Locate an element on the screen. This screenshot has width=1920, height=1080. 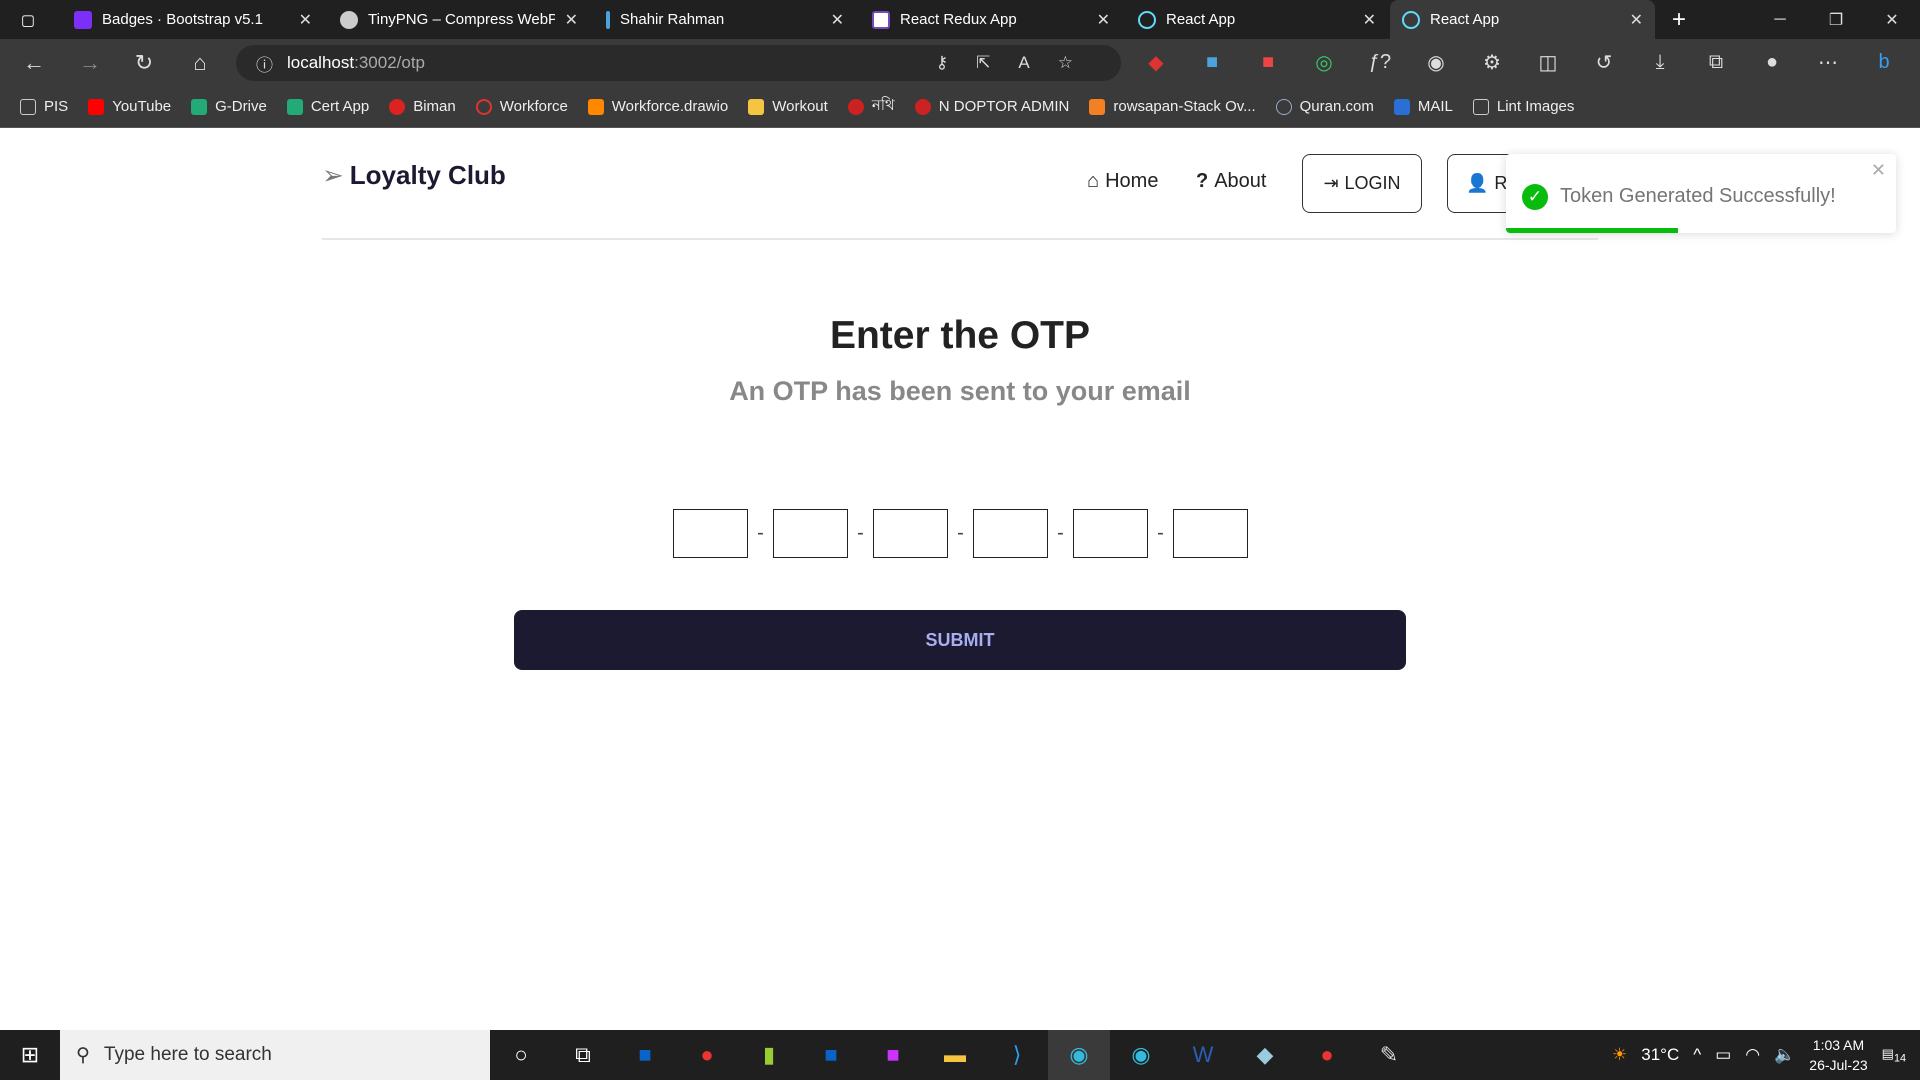
bookmark: MAIL is located at coordinates (1423, 106).